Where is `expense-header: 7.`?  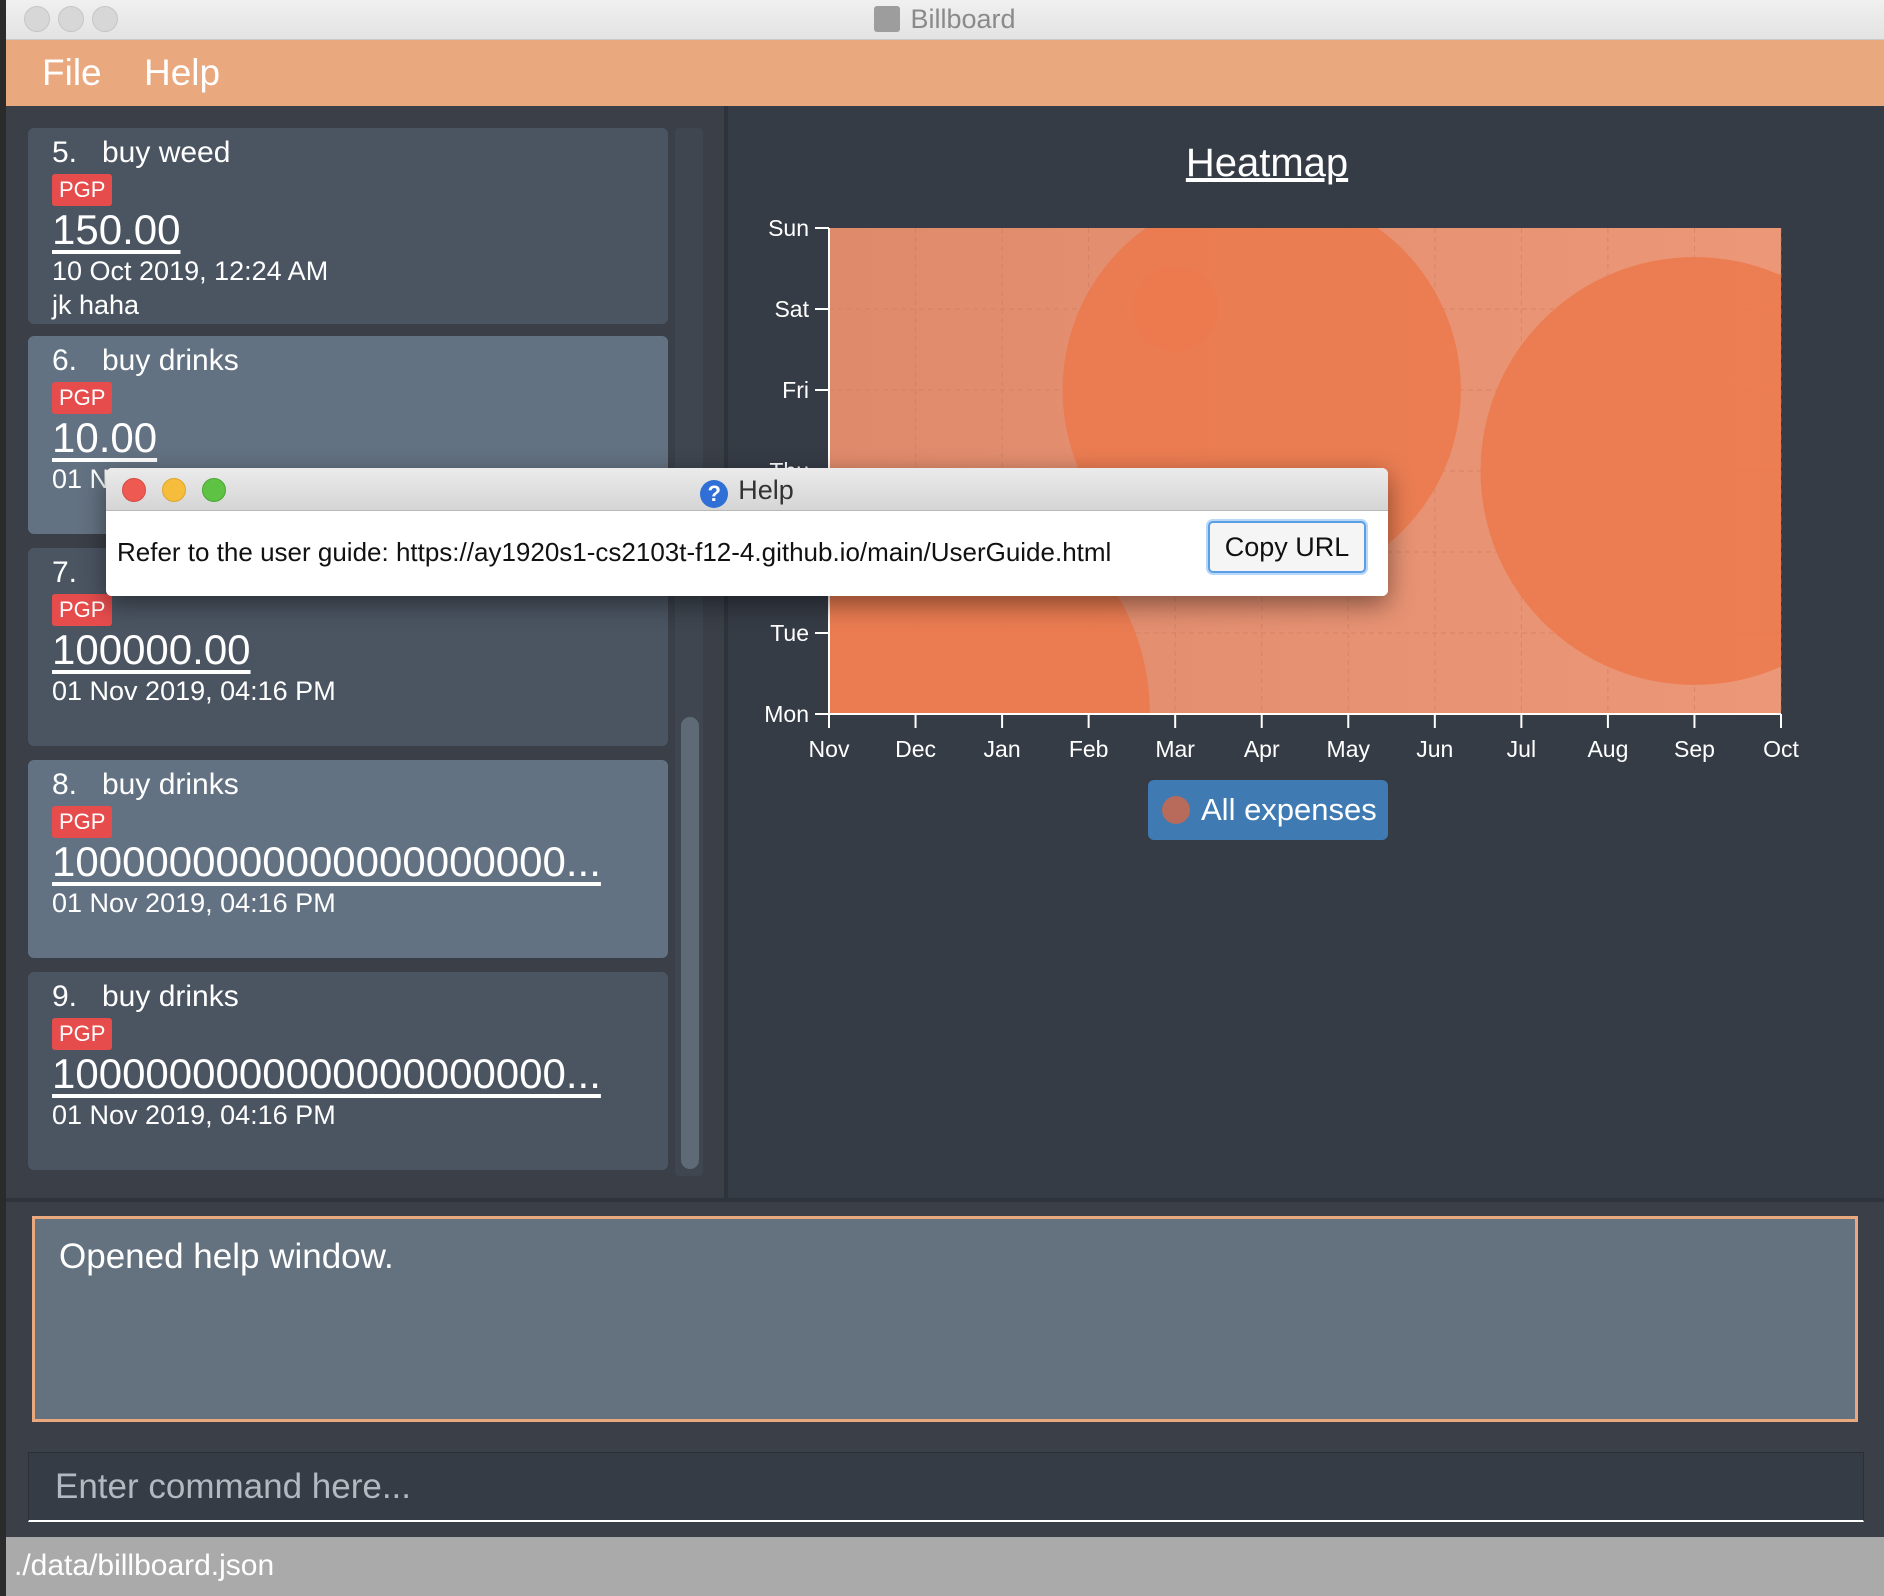 expense-header: 7. is located at coordinates (77, 573).